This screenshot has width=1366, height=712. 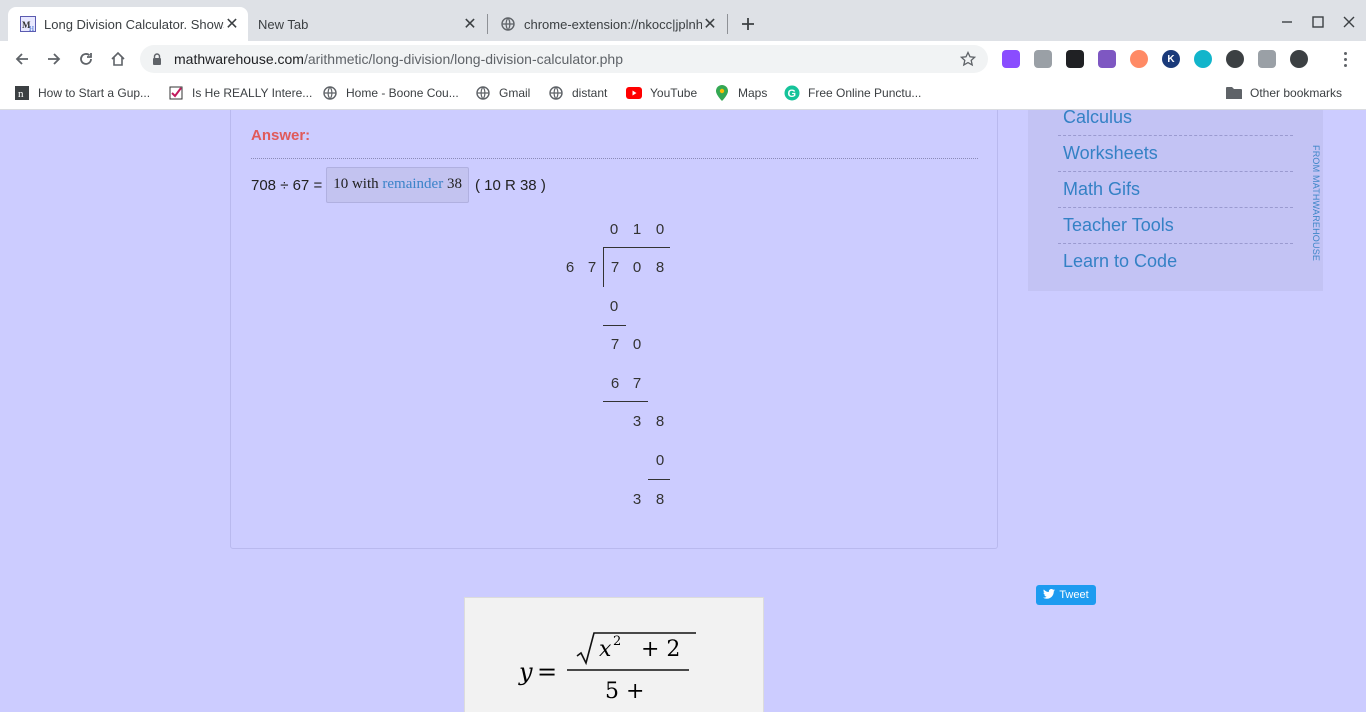 I want to click on formula-numerator-exponent: 2, so click(x=617, y=641).